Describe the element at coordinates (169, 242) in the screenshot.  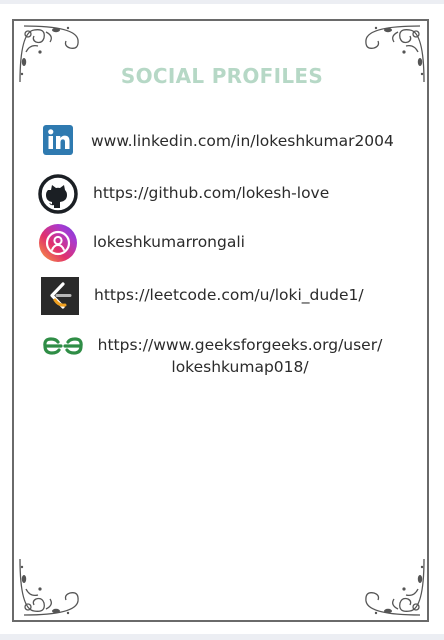
I see `instagram-handle: lokeshkumarrongali` at that location.